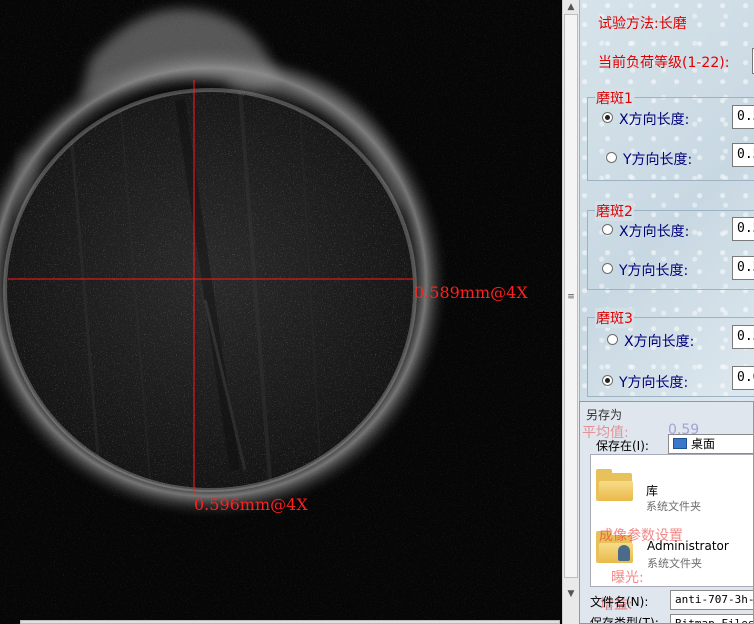 This screenshot has width=754, height=624. What do you see at coordinates (622, 446) in the screenshot?
I see `save-in-label: 保存在(I):` at bounding box center [622, 446].